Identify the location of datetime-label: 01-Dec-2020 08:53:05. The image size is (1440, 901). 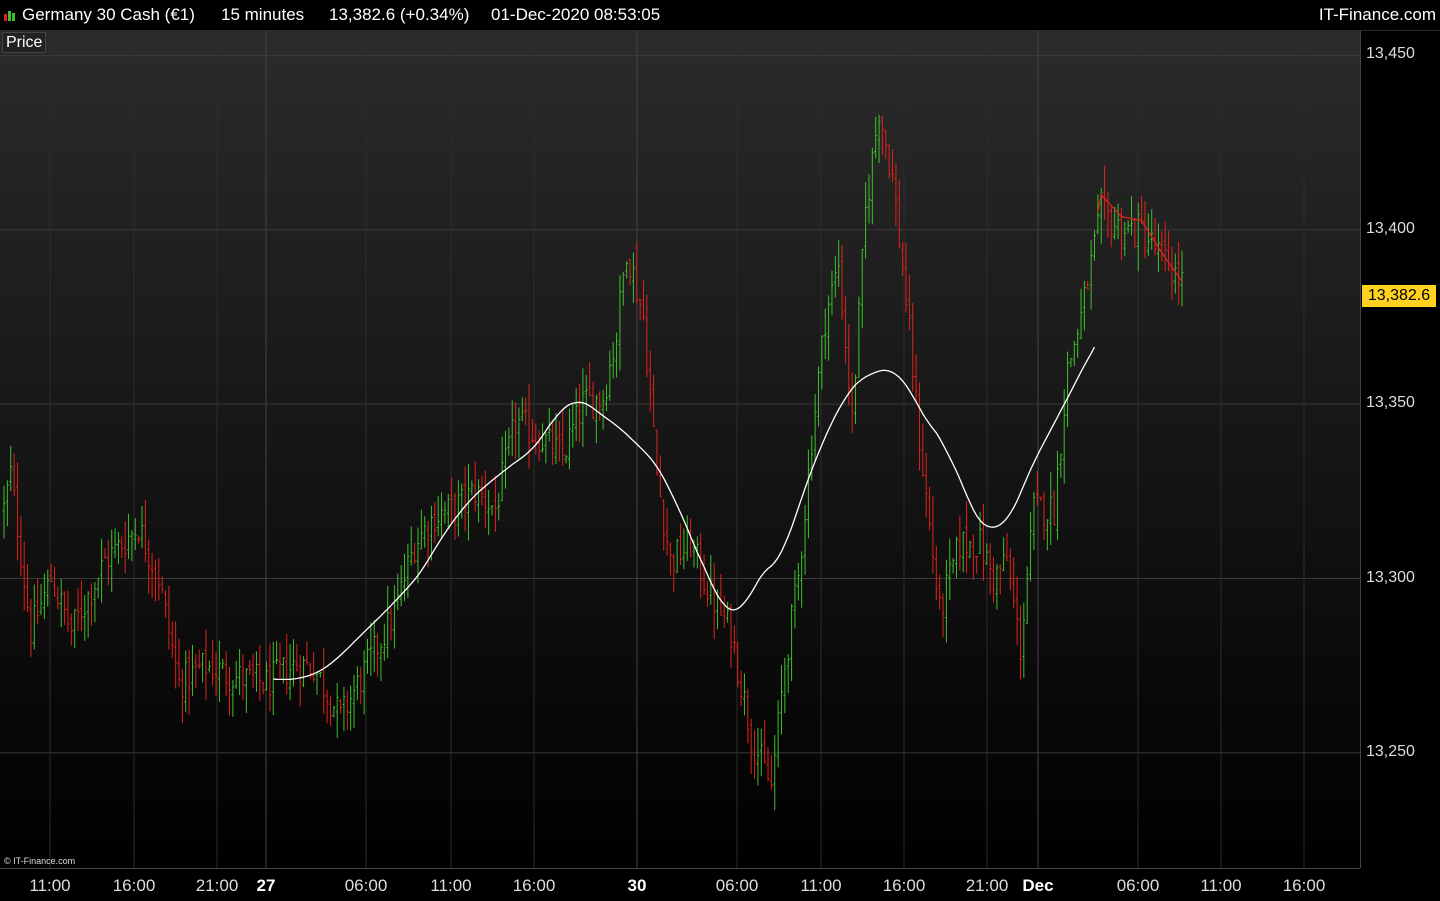
(576, 14).